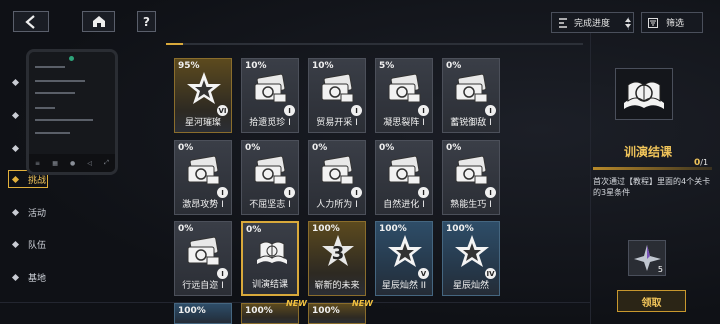 This screenshot has width=720, height=324. I want to click on back-button, so click(31, 21).